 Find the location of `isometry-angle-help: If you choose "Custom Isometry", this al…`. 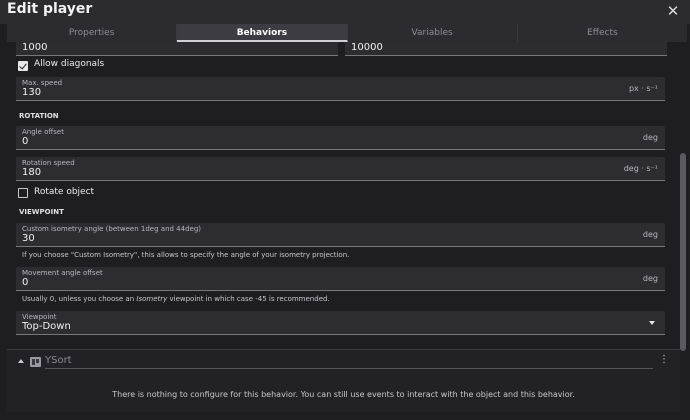

isometry-angle-help: If you choose "Custom Isometry", this al… is located at coordinates (186, 255).